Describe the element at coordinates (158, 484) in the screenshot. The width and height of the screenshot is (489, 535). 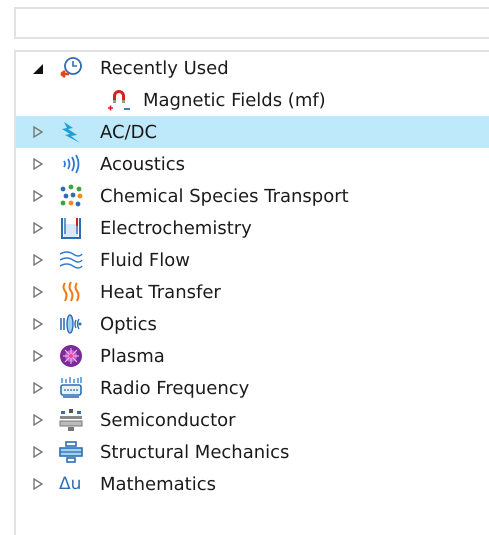
I see `item-label: Mathematics` at that location.